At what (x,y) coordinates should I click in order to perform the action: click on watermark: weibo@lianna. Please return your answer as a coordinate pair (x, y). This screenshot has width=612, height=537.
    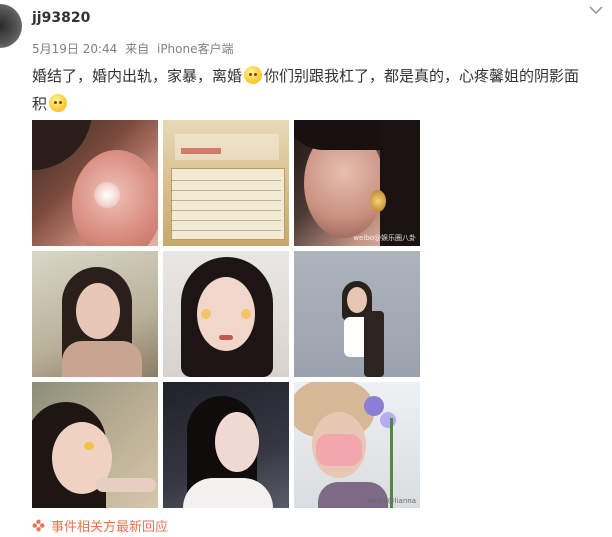
    Looking at the image, I should click on (391, 501).